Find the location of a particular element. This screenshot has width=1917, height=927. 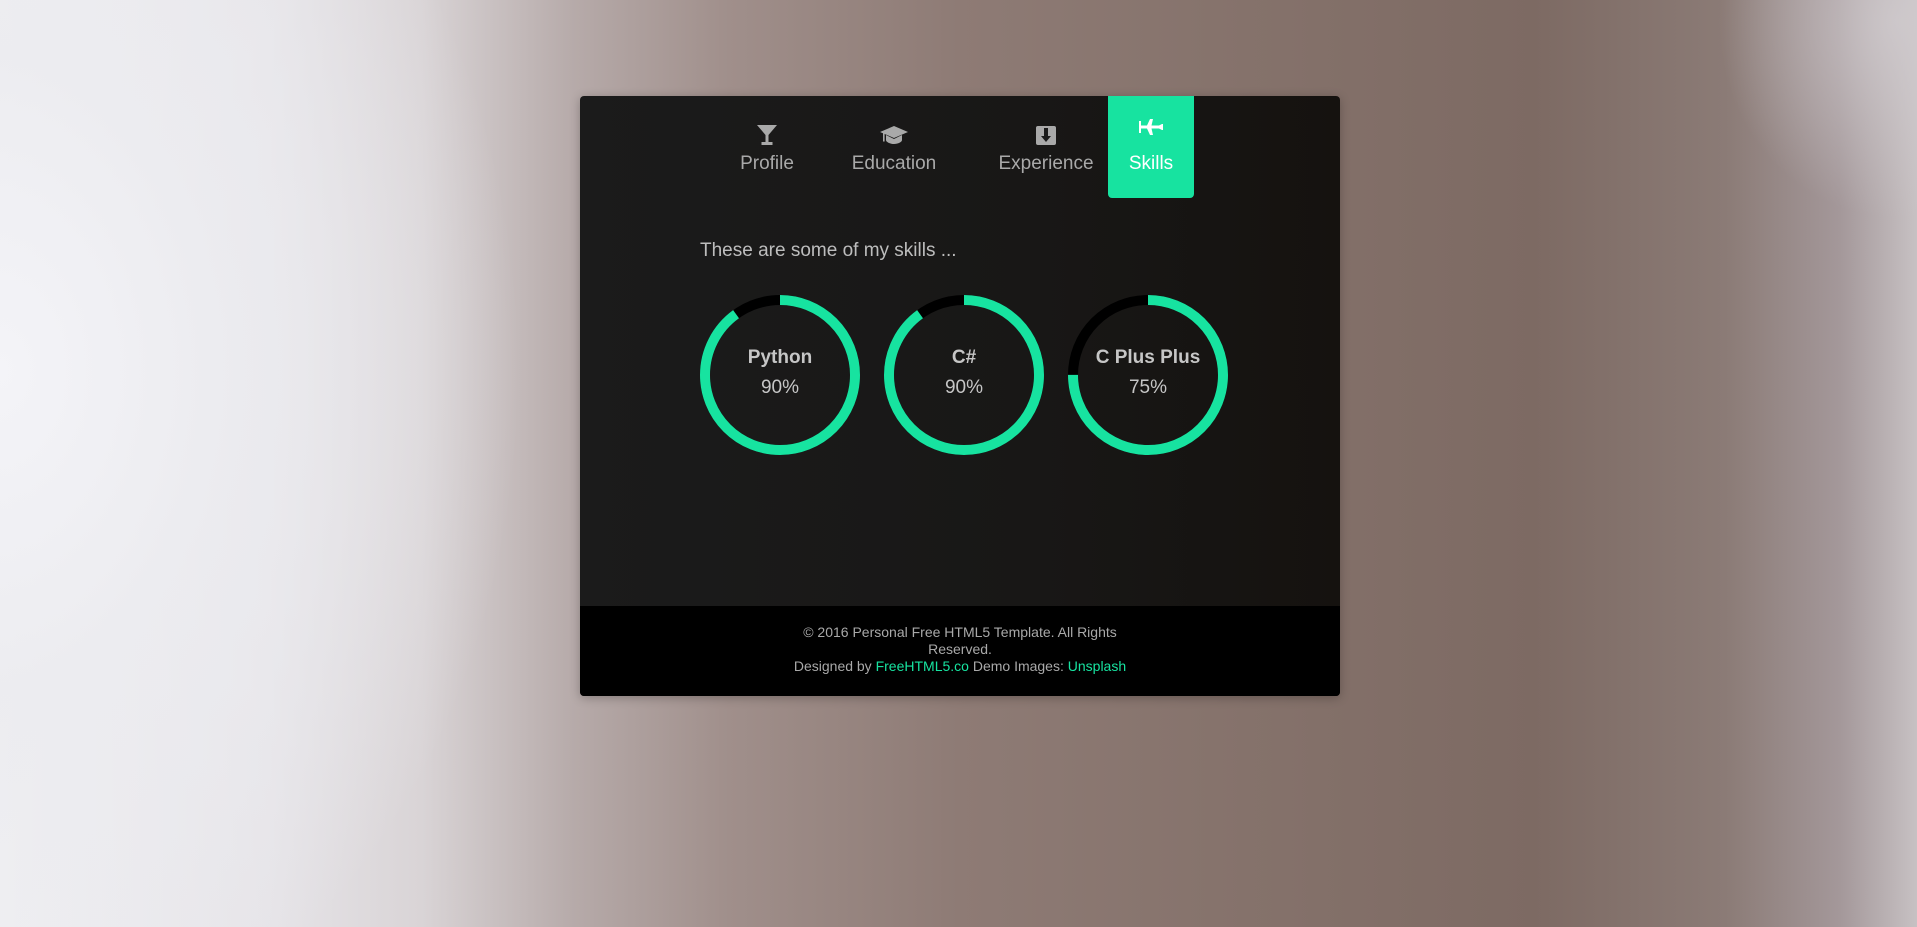

tab-nav: Profile Education Experience Skills is located at coordinates (960, 147).